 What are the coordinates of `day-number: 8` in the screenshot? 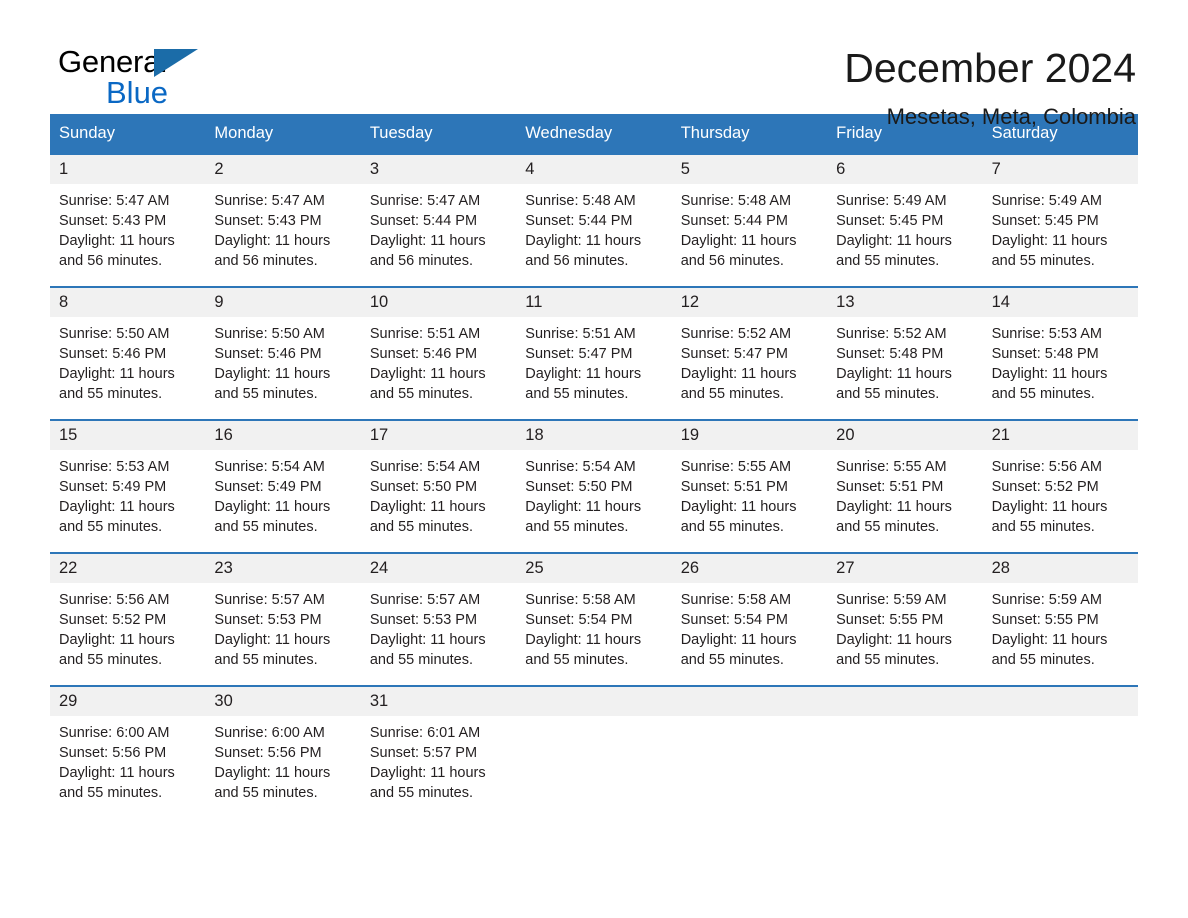 It's located at (127, 302).